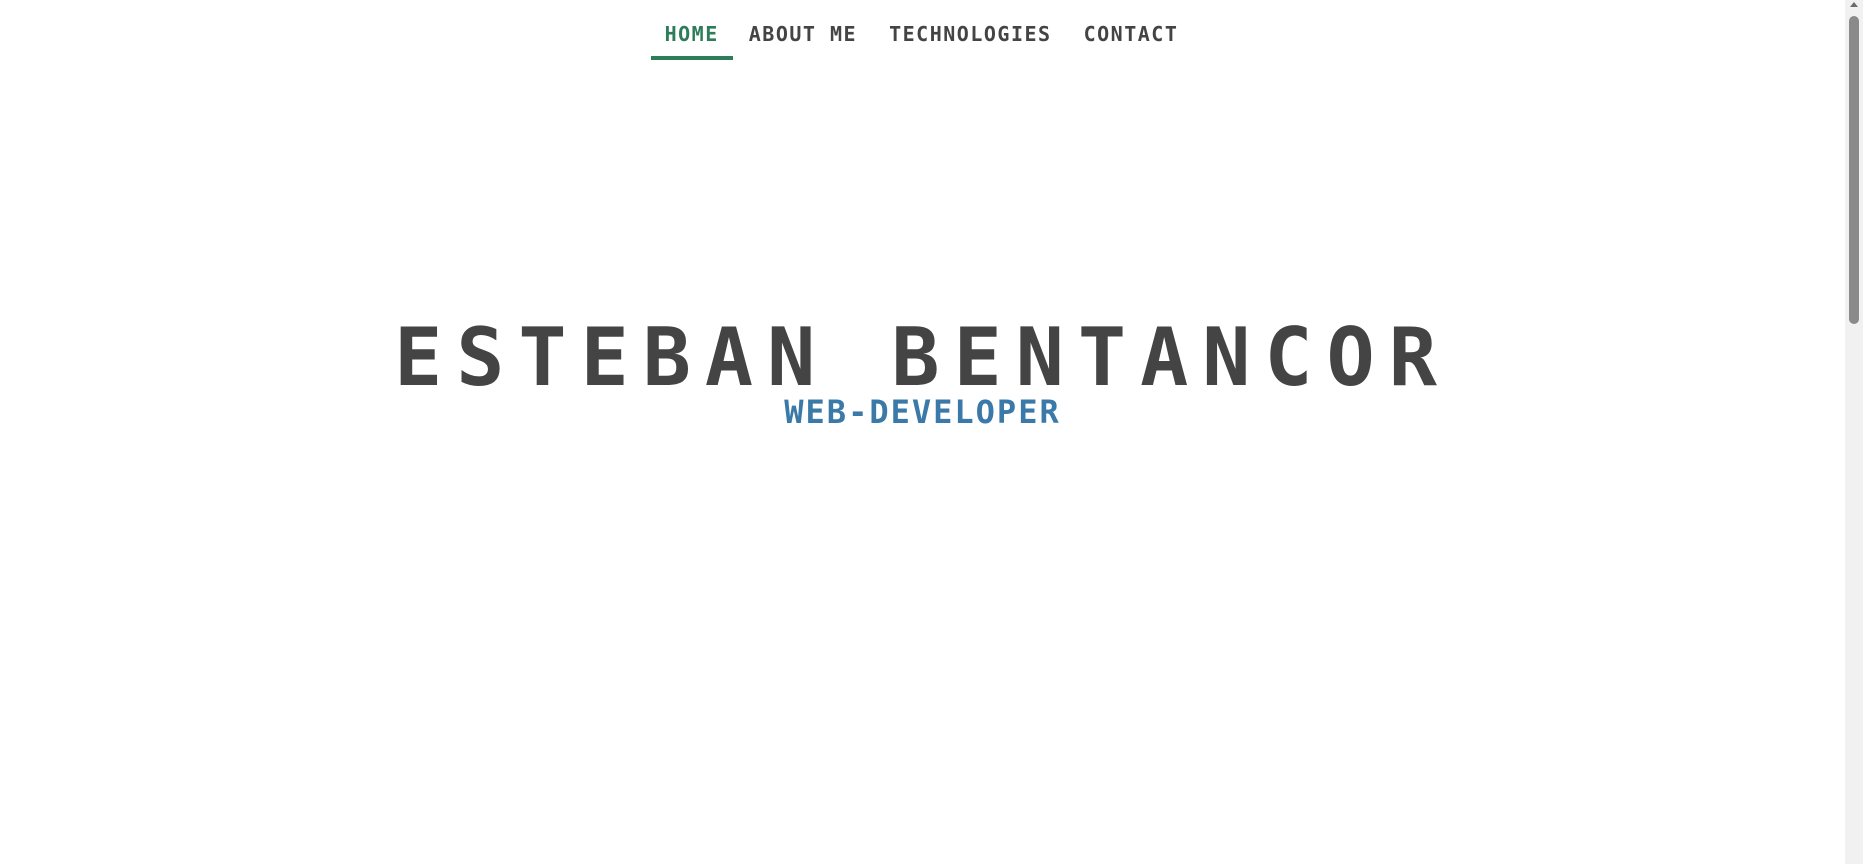  What do you see at coordinates (691, 30) in the screenshot?
I see `nav-item-home: HOME` at bounding box center [691, 30].